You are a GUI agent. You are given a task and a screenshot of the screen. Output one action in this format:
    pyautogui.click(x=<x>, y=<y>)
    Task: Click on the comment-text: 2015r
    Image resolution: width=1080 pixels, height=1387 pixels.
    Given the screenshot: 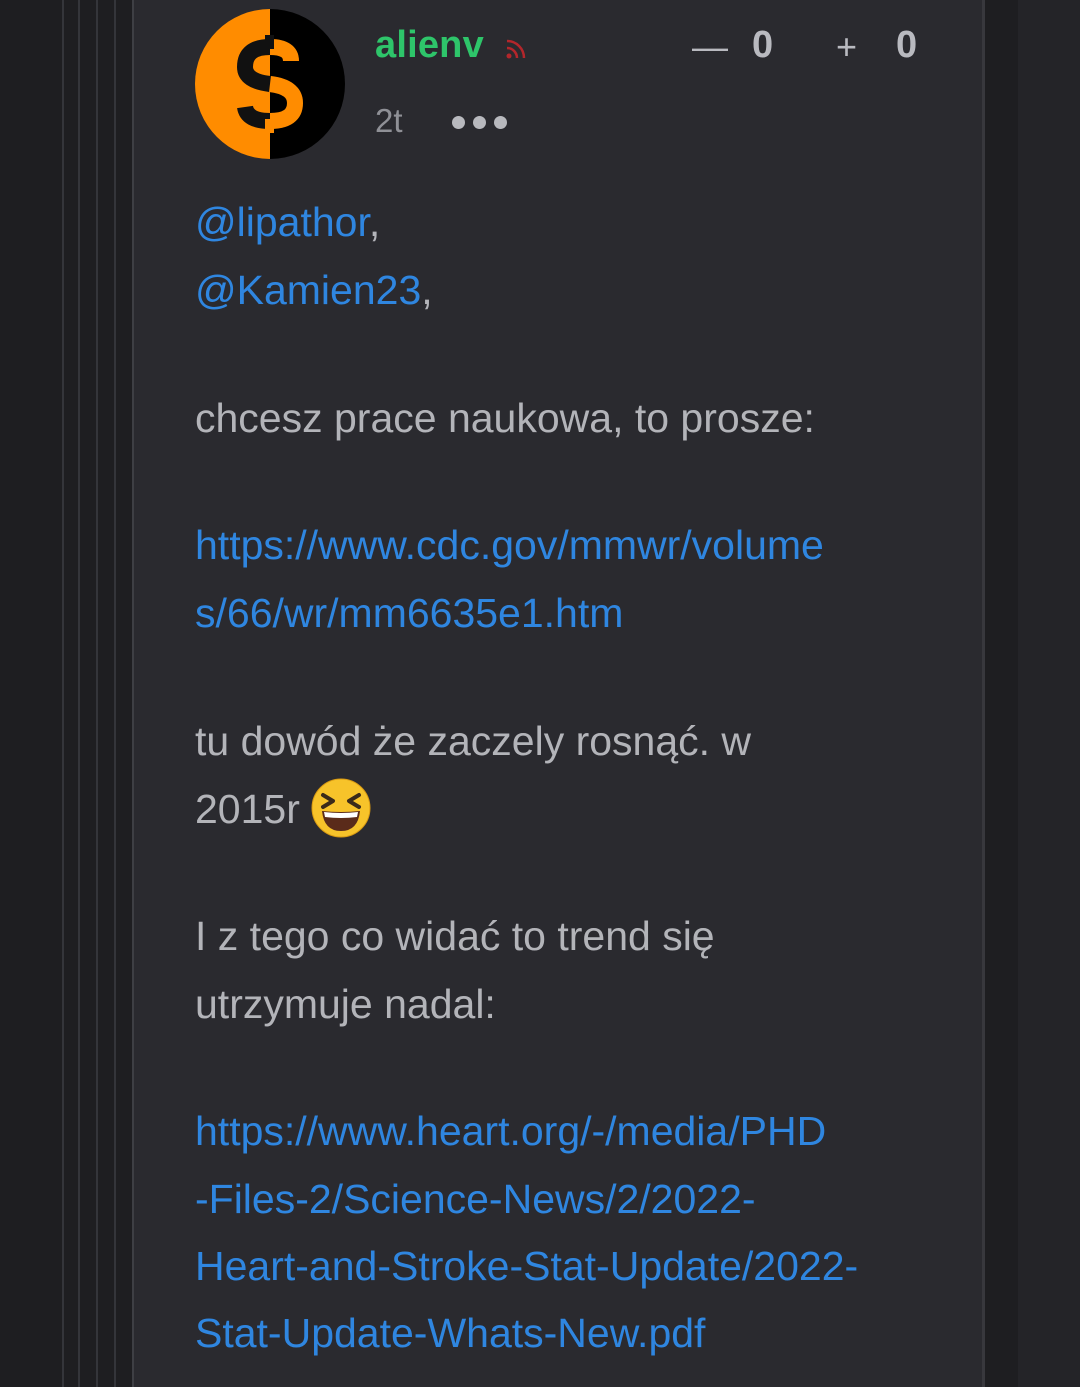 What is the action you would take?
    pyautogui.click(x=247, y=809)
    